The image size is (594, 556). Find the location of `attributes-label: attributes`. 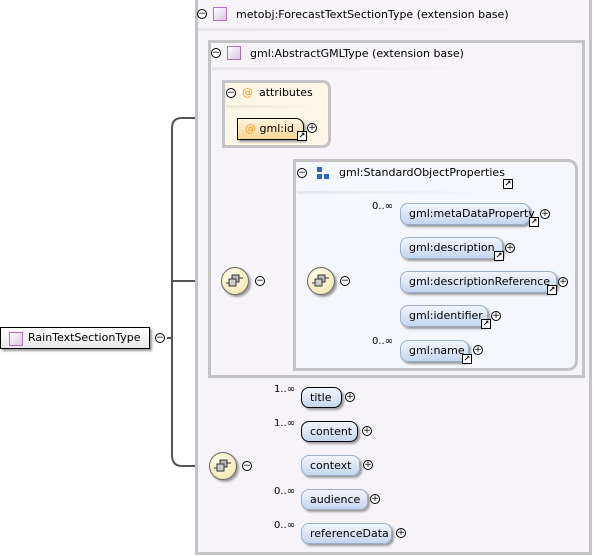

attributes-label: attributes is located at coordinates (286, 92).